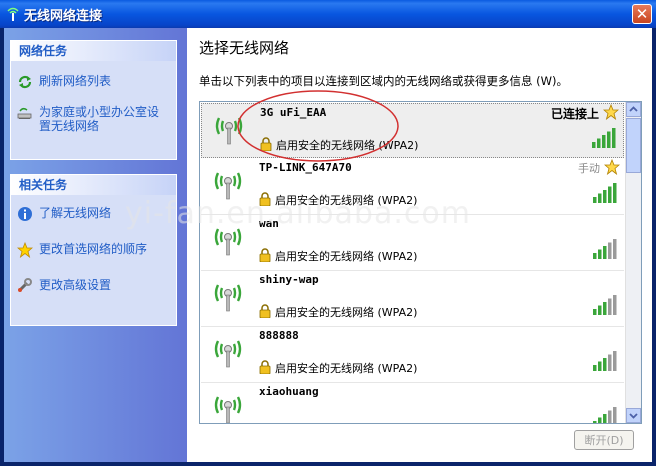 This screenshot has width=656, height=466. Describe the element at coordinates (13, 14) in the screenshot. I see `wireless-icon` at that location.